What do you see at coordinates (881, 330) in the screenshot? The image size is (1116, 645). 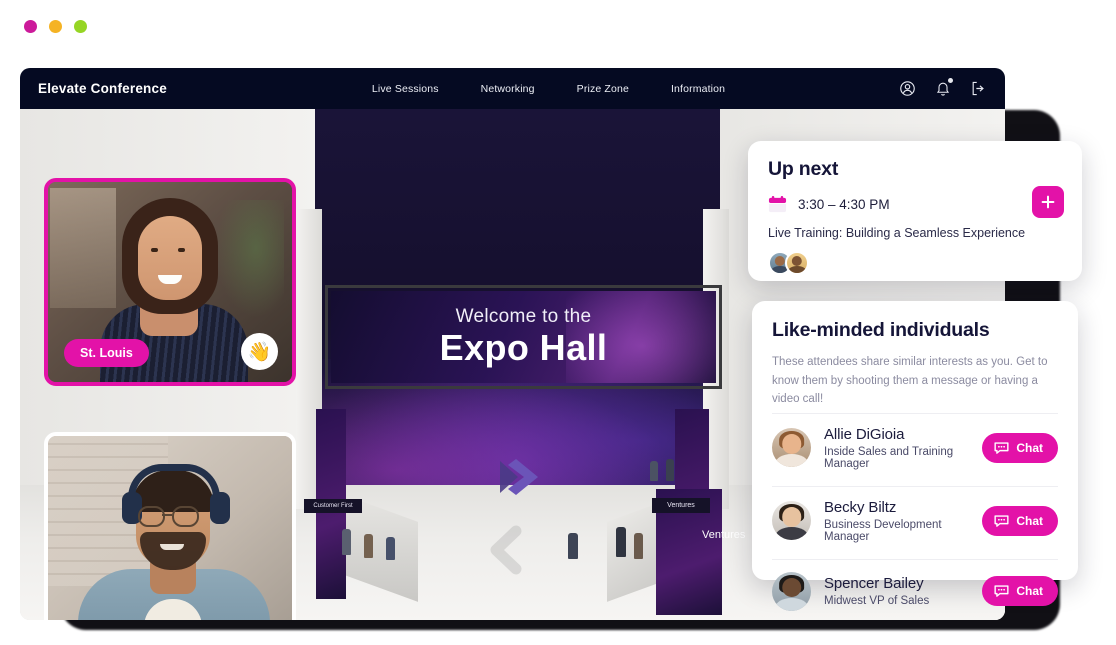 I see `like-minded-title: Like-minded individuals` at bounding box center [881, 330].